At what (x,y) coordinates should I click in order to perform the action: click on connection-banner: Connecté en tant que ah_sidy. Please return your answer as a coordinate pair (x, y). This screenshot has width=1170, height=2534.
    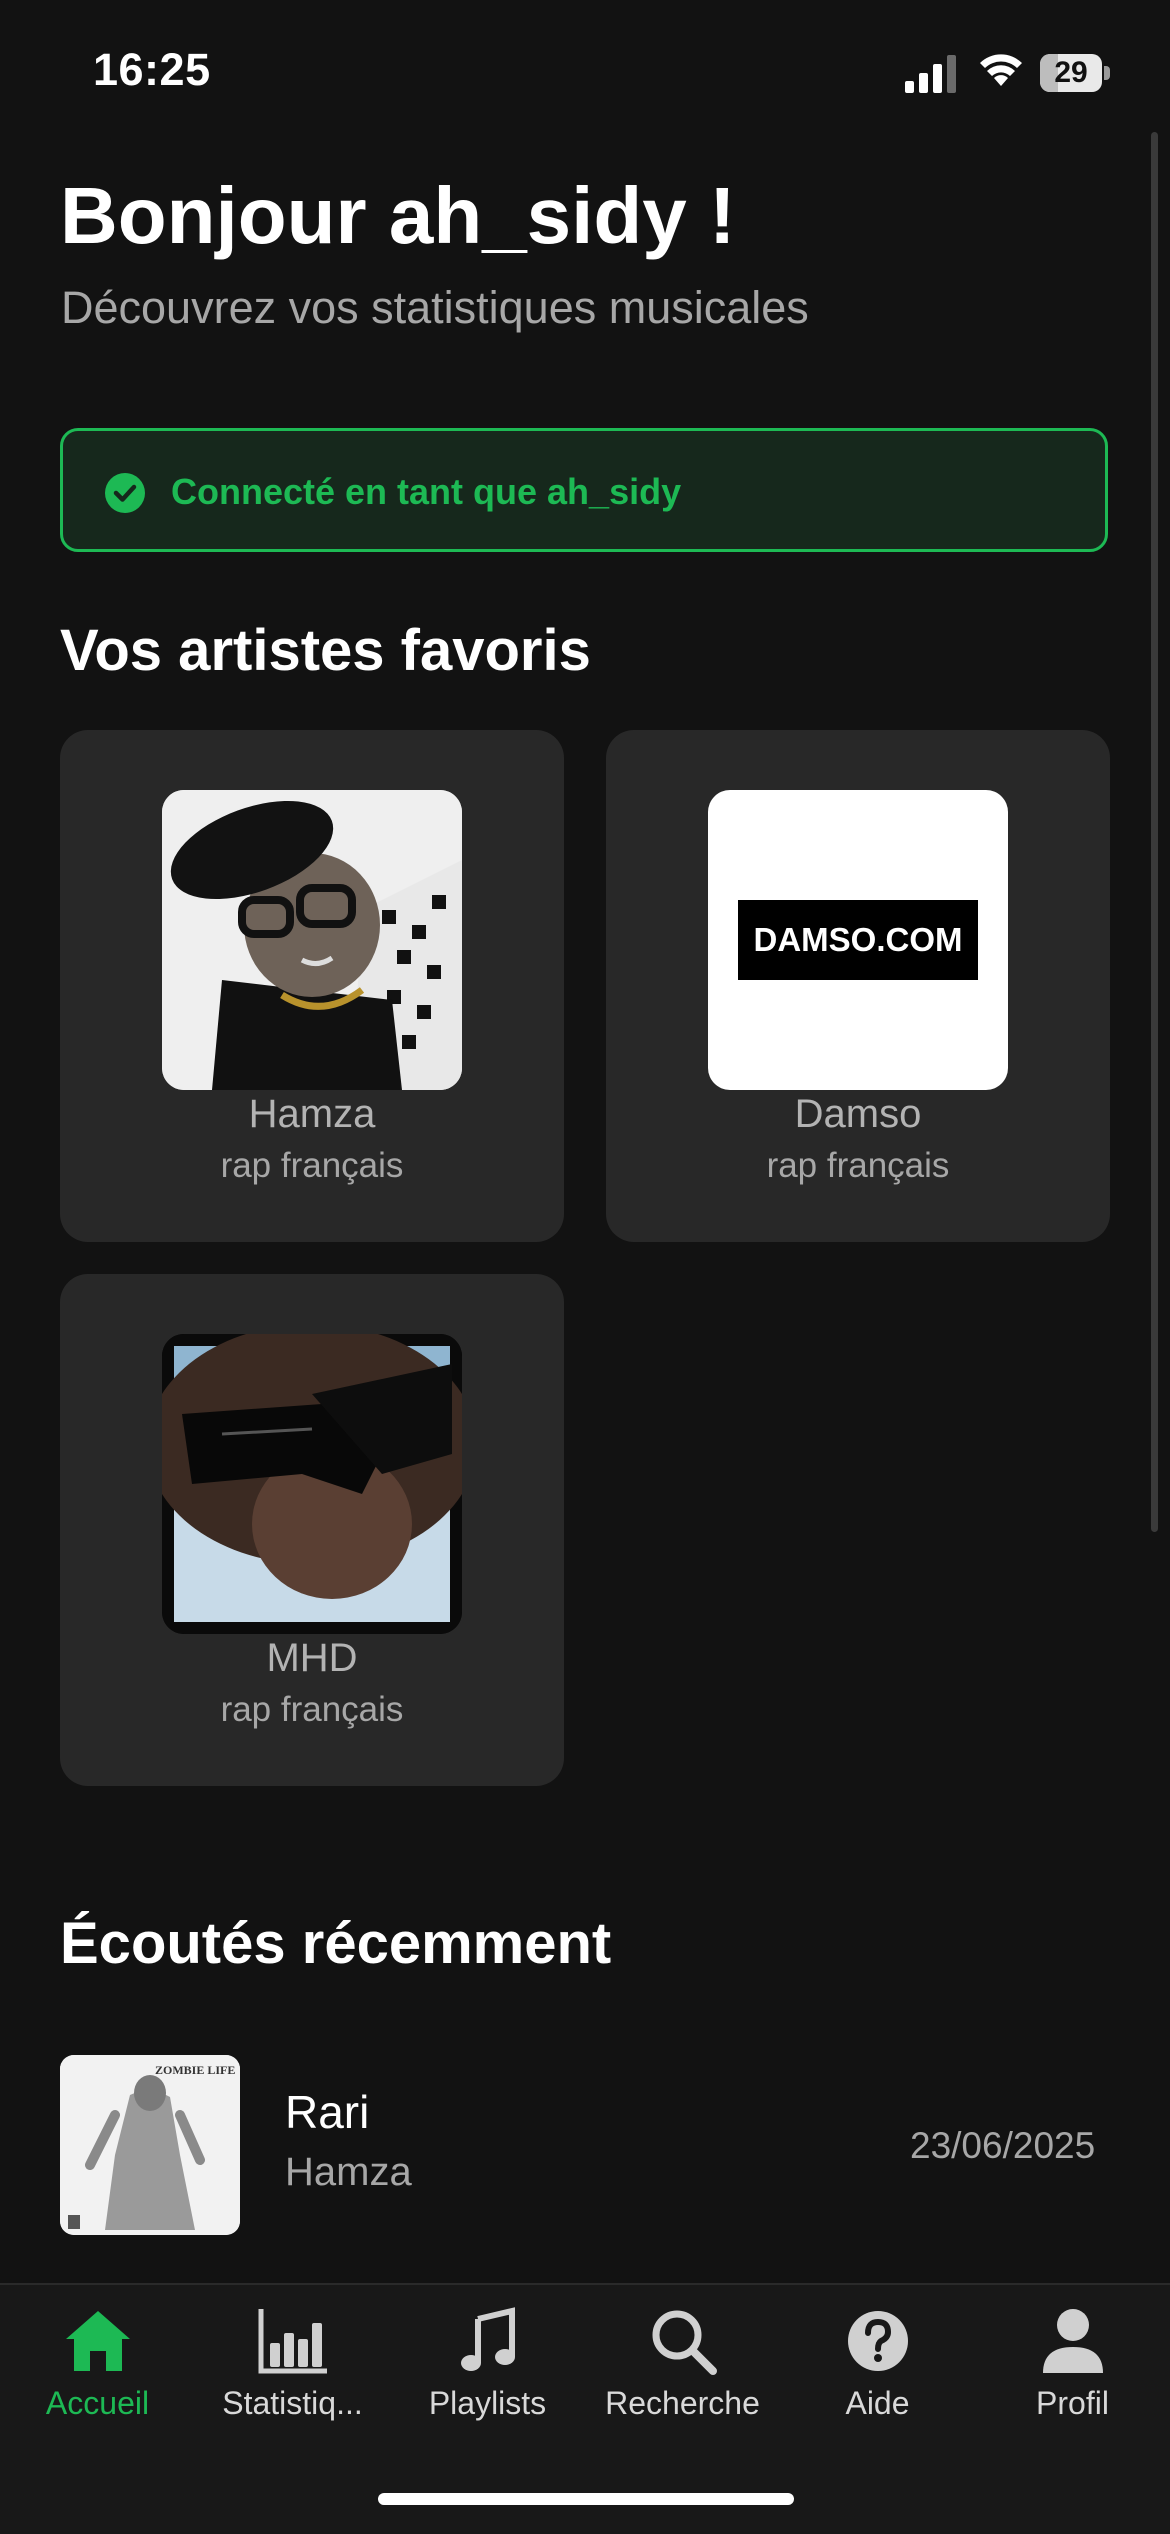
    Looking at the image, I should click on (584, 490).